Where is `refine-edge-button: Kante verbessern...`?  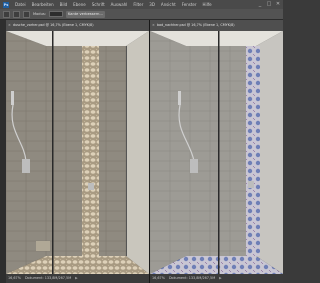
refine-edge-button: Kante verbessern... is located at coordinates (85, 14).